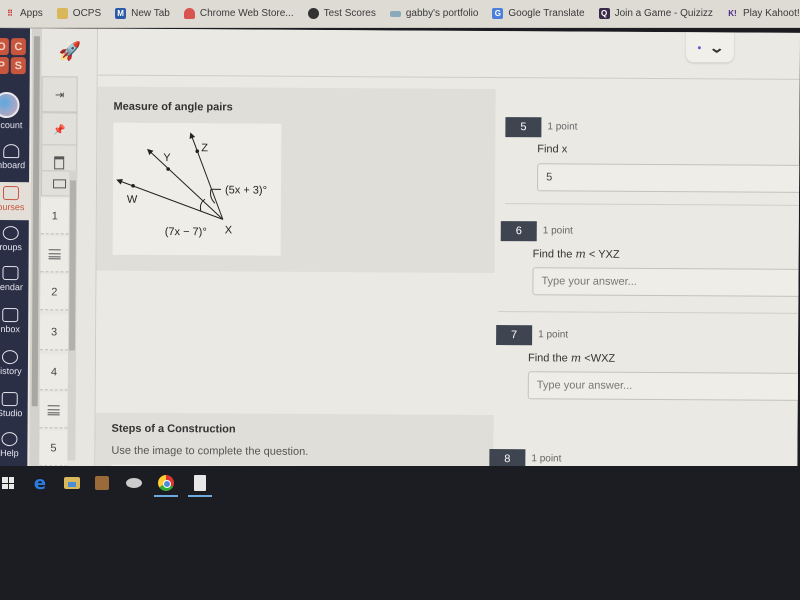 The image size is (800, 600). I want to click on question-nav-item: 1, so click(54, 216).